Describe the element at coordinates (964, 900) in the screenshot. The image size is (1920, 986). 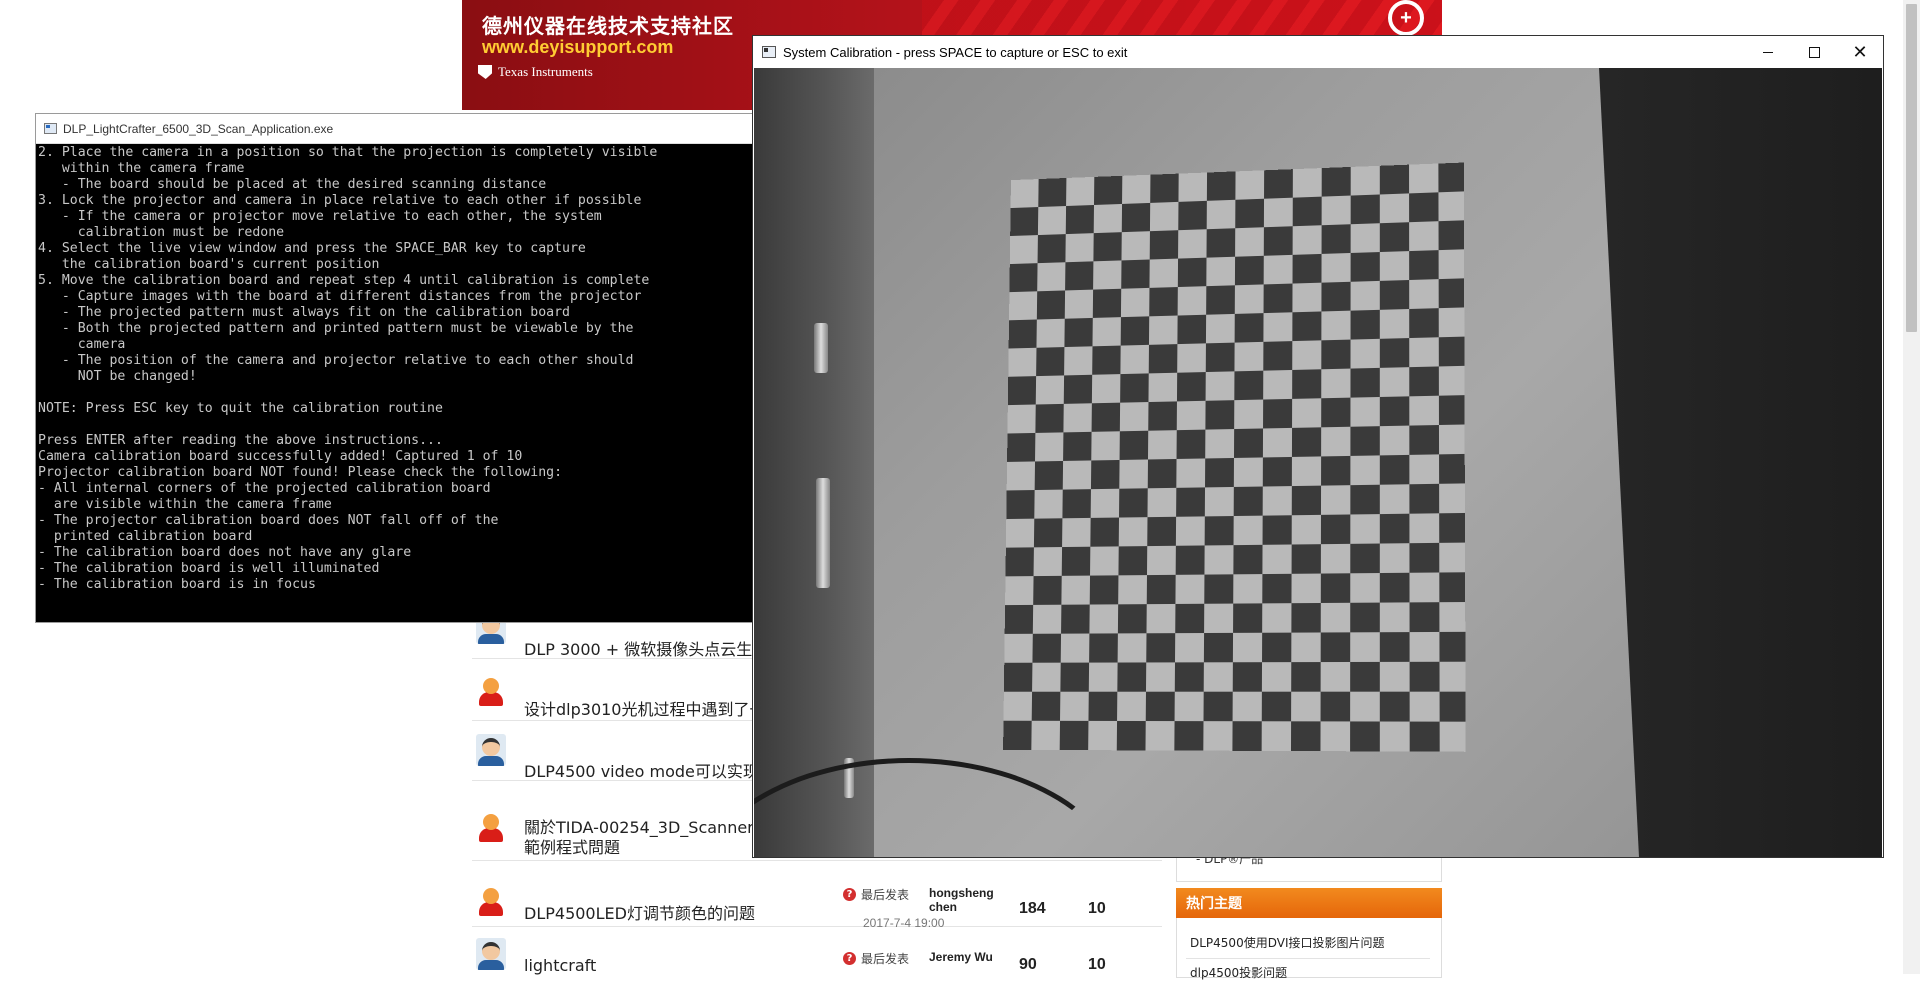
I see `last-post-author: hongsheng chen` at that location.